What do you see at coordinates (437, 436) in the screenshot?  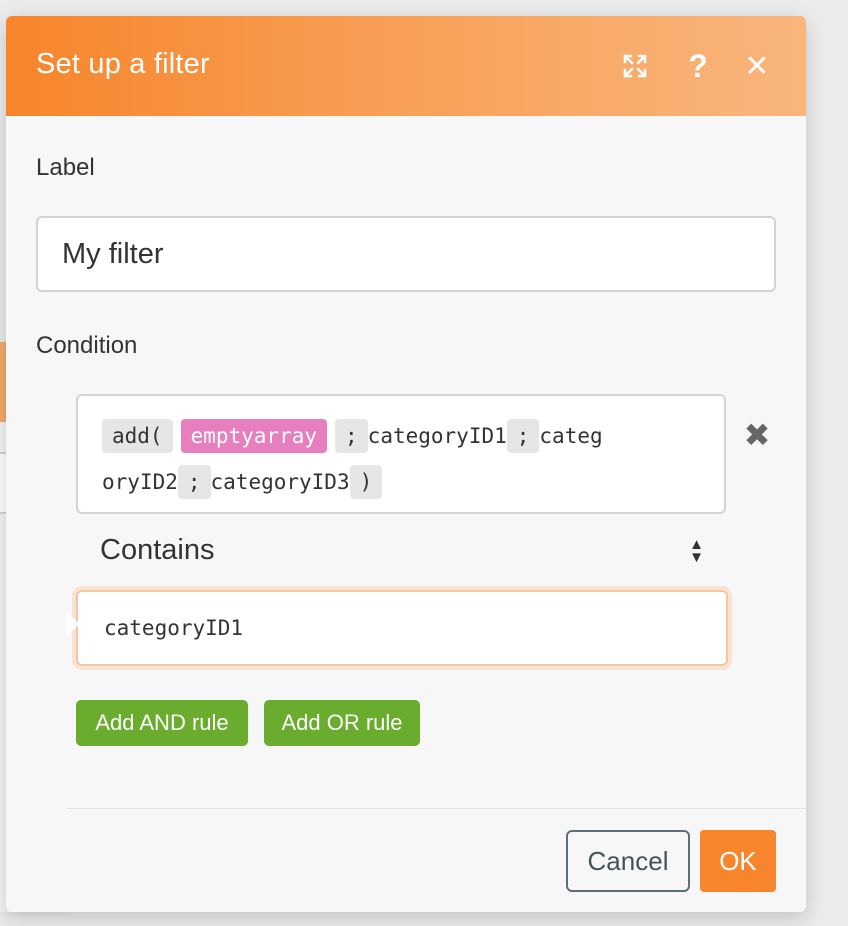 I see `expression-text: categoryID1` at bounding box center [437, 436].